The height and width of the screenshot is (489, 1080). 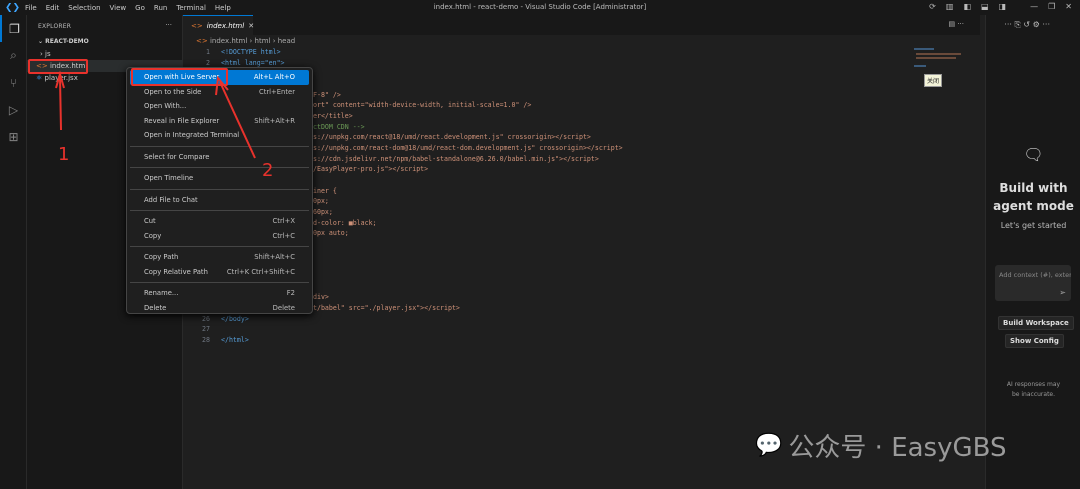 What do you see at coordinates (268, 170) in the screenshot?
I see `step-2-label: 2` at bounding box center [268, 170].